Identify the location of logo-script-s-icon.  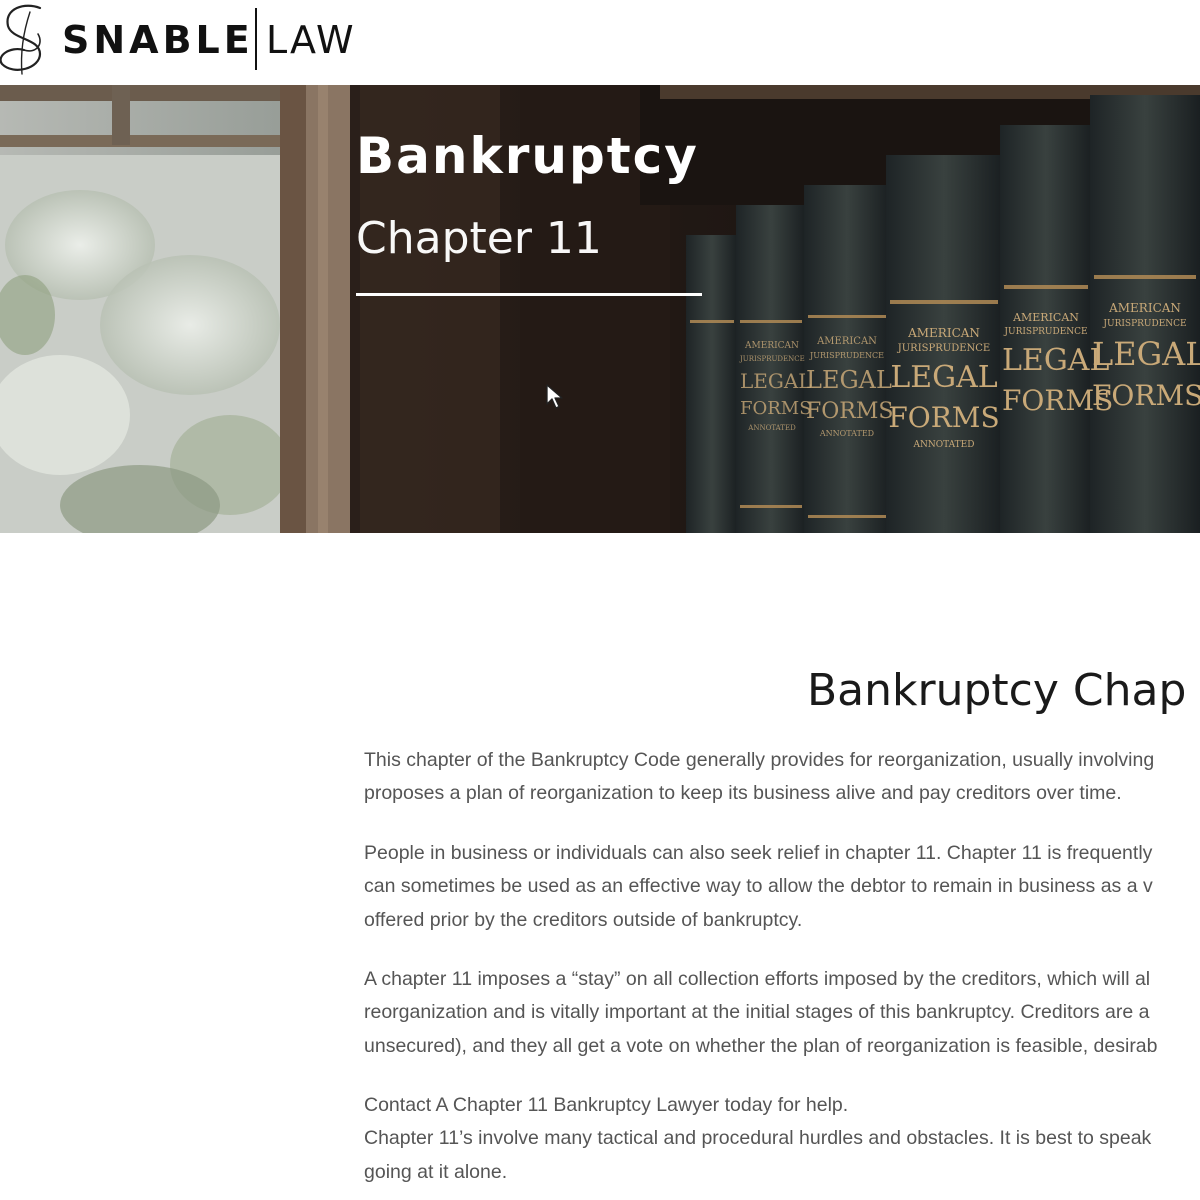
(21, 39).